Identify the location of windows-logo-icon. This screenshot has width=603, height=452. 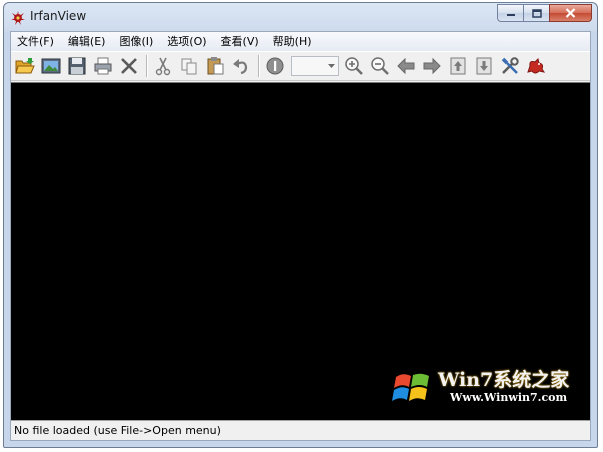
(410, 387).